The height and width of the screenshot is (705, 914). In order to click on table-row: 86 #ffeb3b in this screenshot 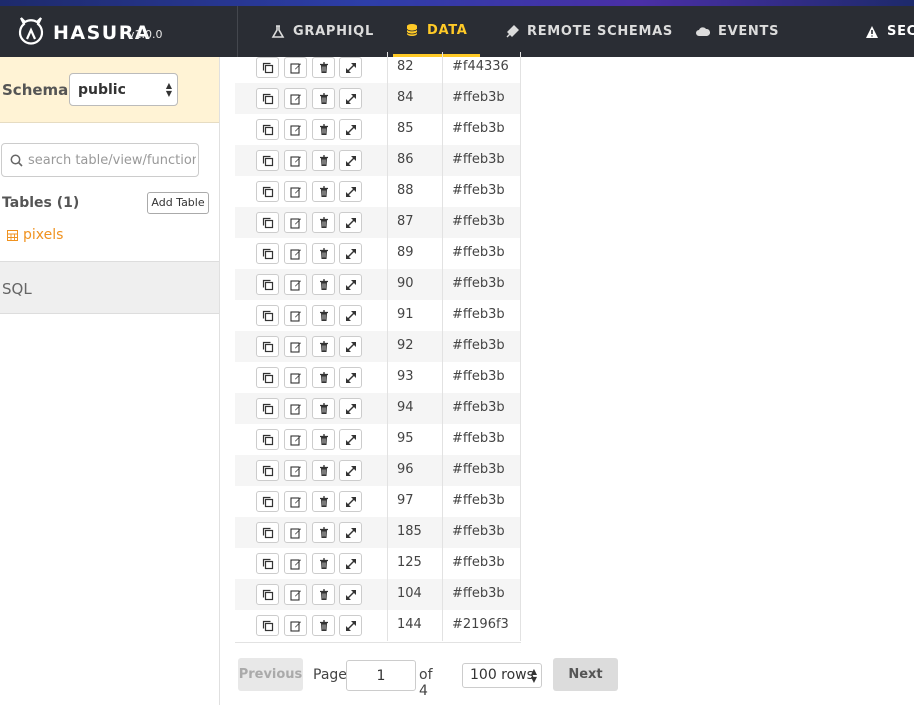, I will do `click(378, 160)`.